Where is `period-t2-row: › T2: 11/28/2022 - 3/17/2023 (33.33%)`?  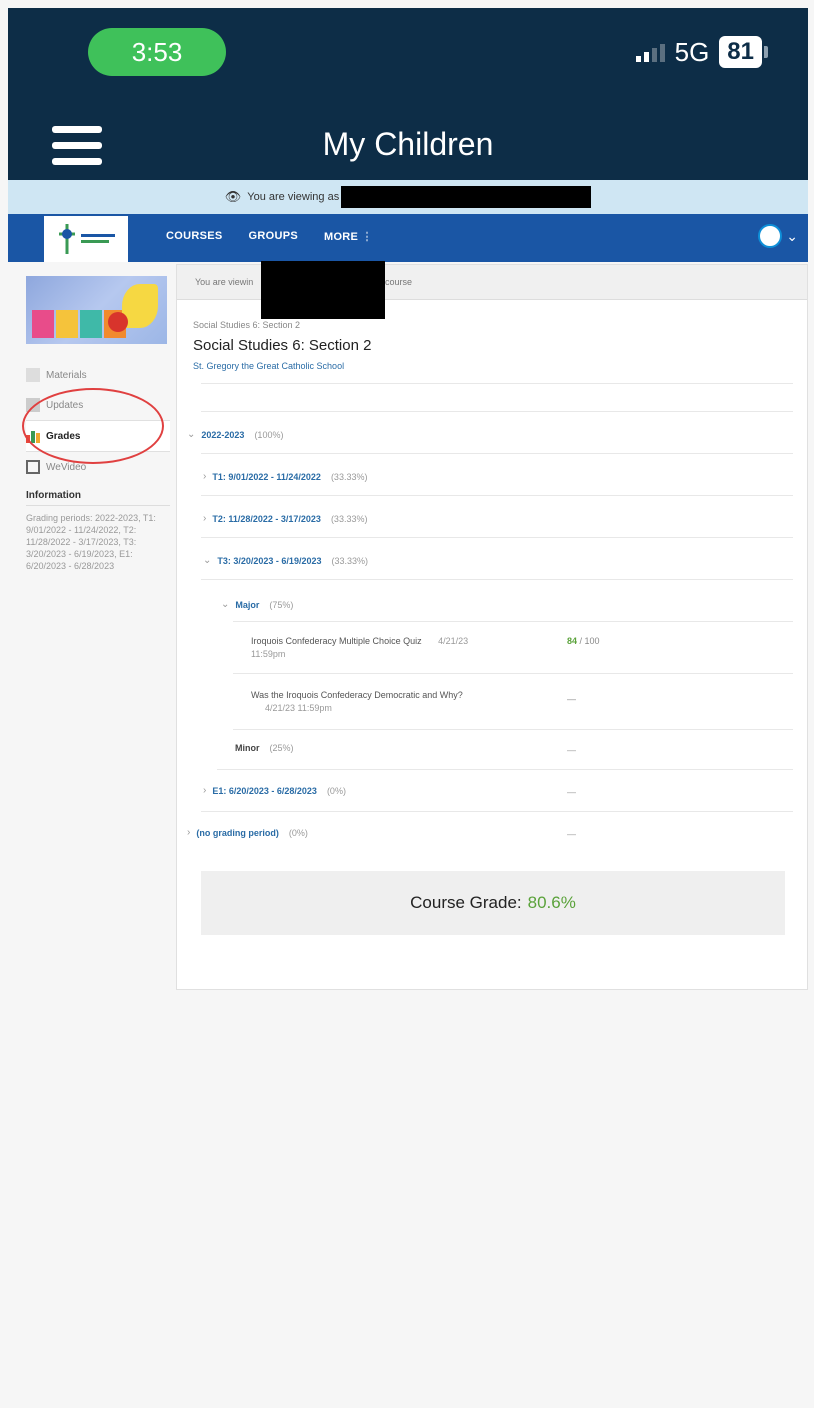
period-t2-row: › T2: 11/28/2022 - 3/17/2023 (33.33%) is located at coordinates (285, 518).